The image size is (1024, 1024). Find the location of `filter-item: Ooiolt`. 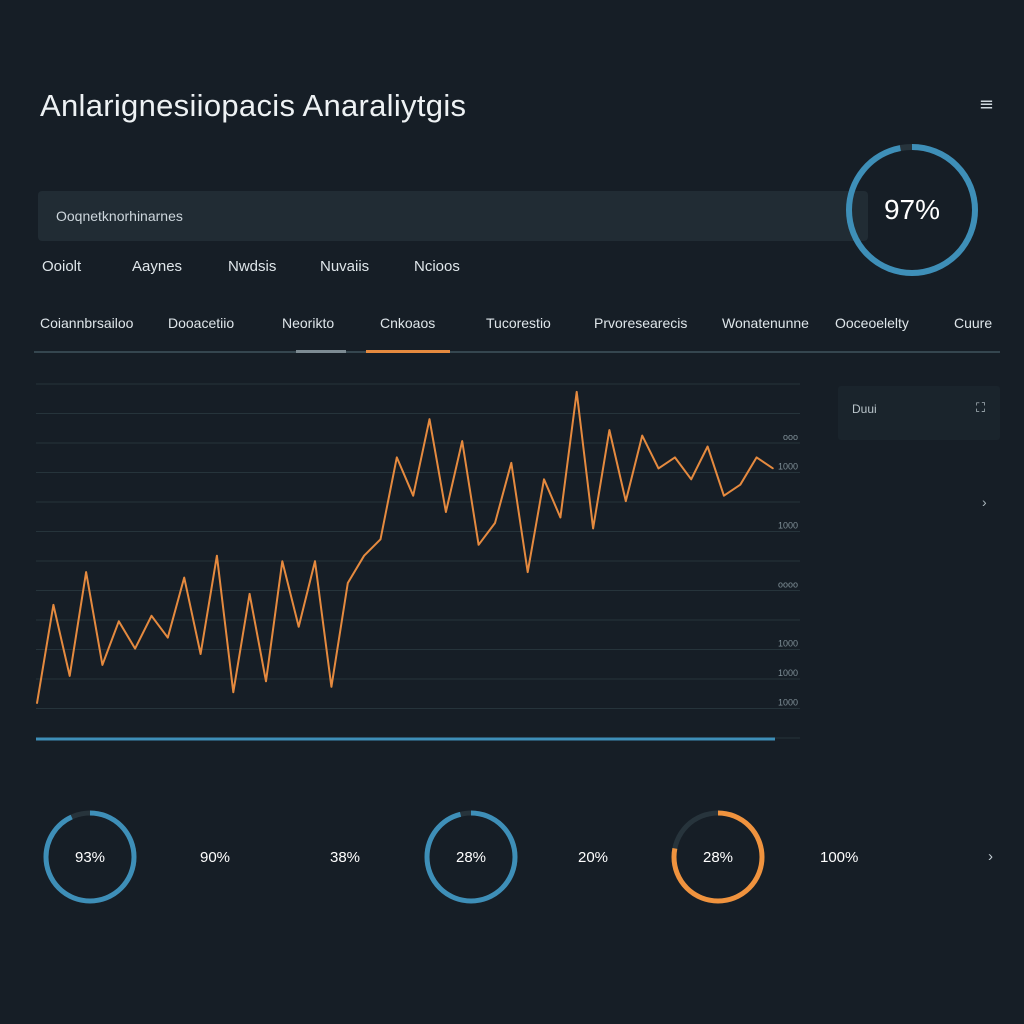

filter-item: Ooiolt is located at coordinates (61, 266).